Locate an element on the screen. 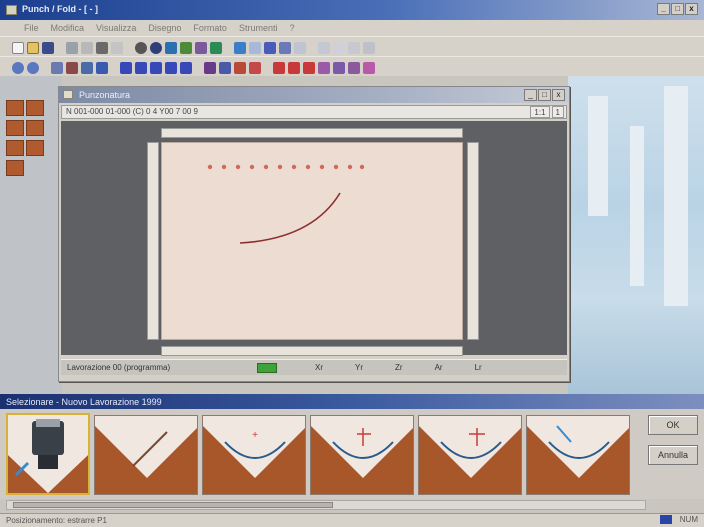 Image resolution: width=704 pixels, height=527 pixels. child-minimize-button: _ is located at coordinates (530, 95).